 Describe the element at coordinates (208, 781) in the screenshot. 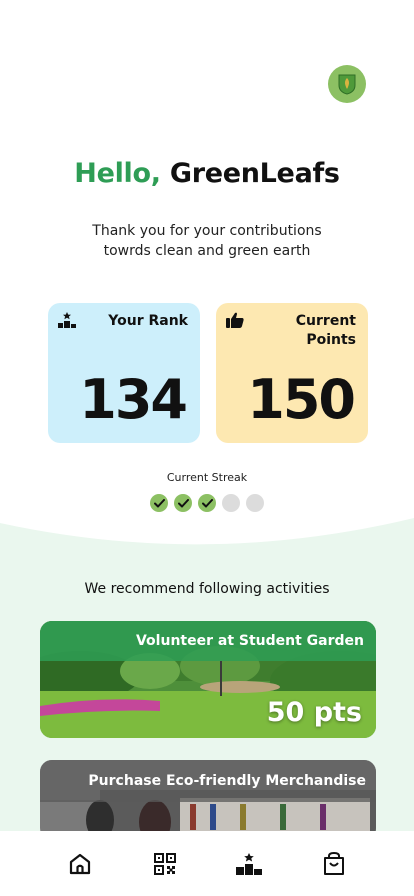

I see `activity-title: Purchase Eco-friendly Merchandise` at that location.